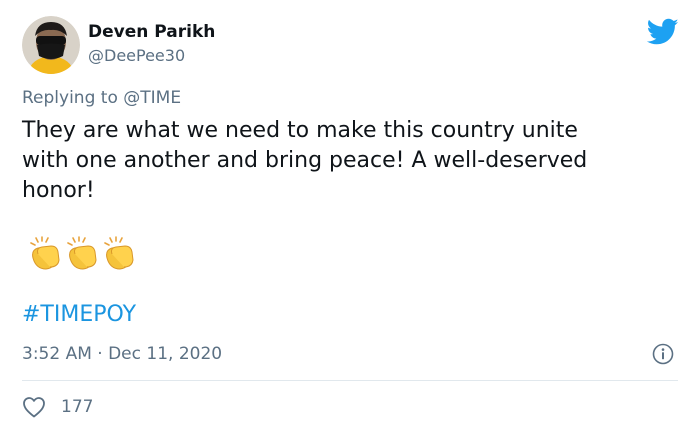 The height and width of the screenshot is (434, 700). Describe the element at coordinates (136, 55) in the screenshot. I see `user-handle: @DeePee30` at that location.